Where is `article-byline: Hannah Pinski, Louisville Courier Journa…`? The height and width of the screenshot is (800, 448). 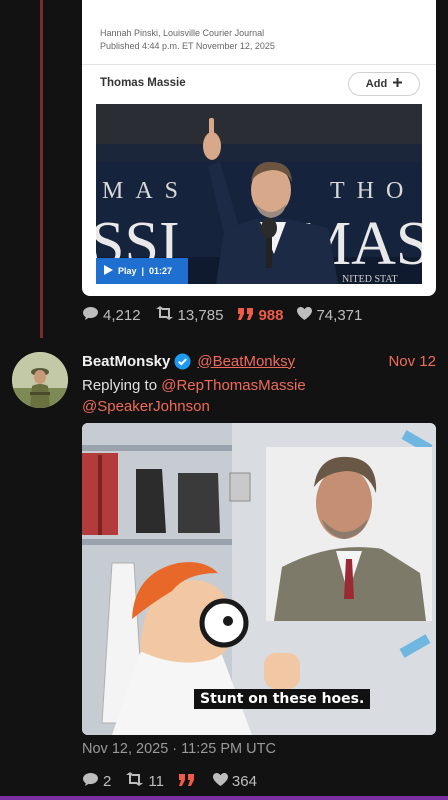
article-byline: Hannah Pinski, Louisville Courier Journa… is located at coordinates (182, 33).